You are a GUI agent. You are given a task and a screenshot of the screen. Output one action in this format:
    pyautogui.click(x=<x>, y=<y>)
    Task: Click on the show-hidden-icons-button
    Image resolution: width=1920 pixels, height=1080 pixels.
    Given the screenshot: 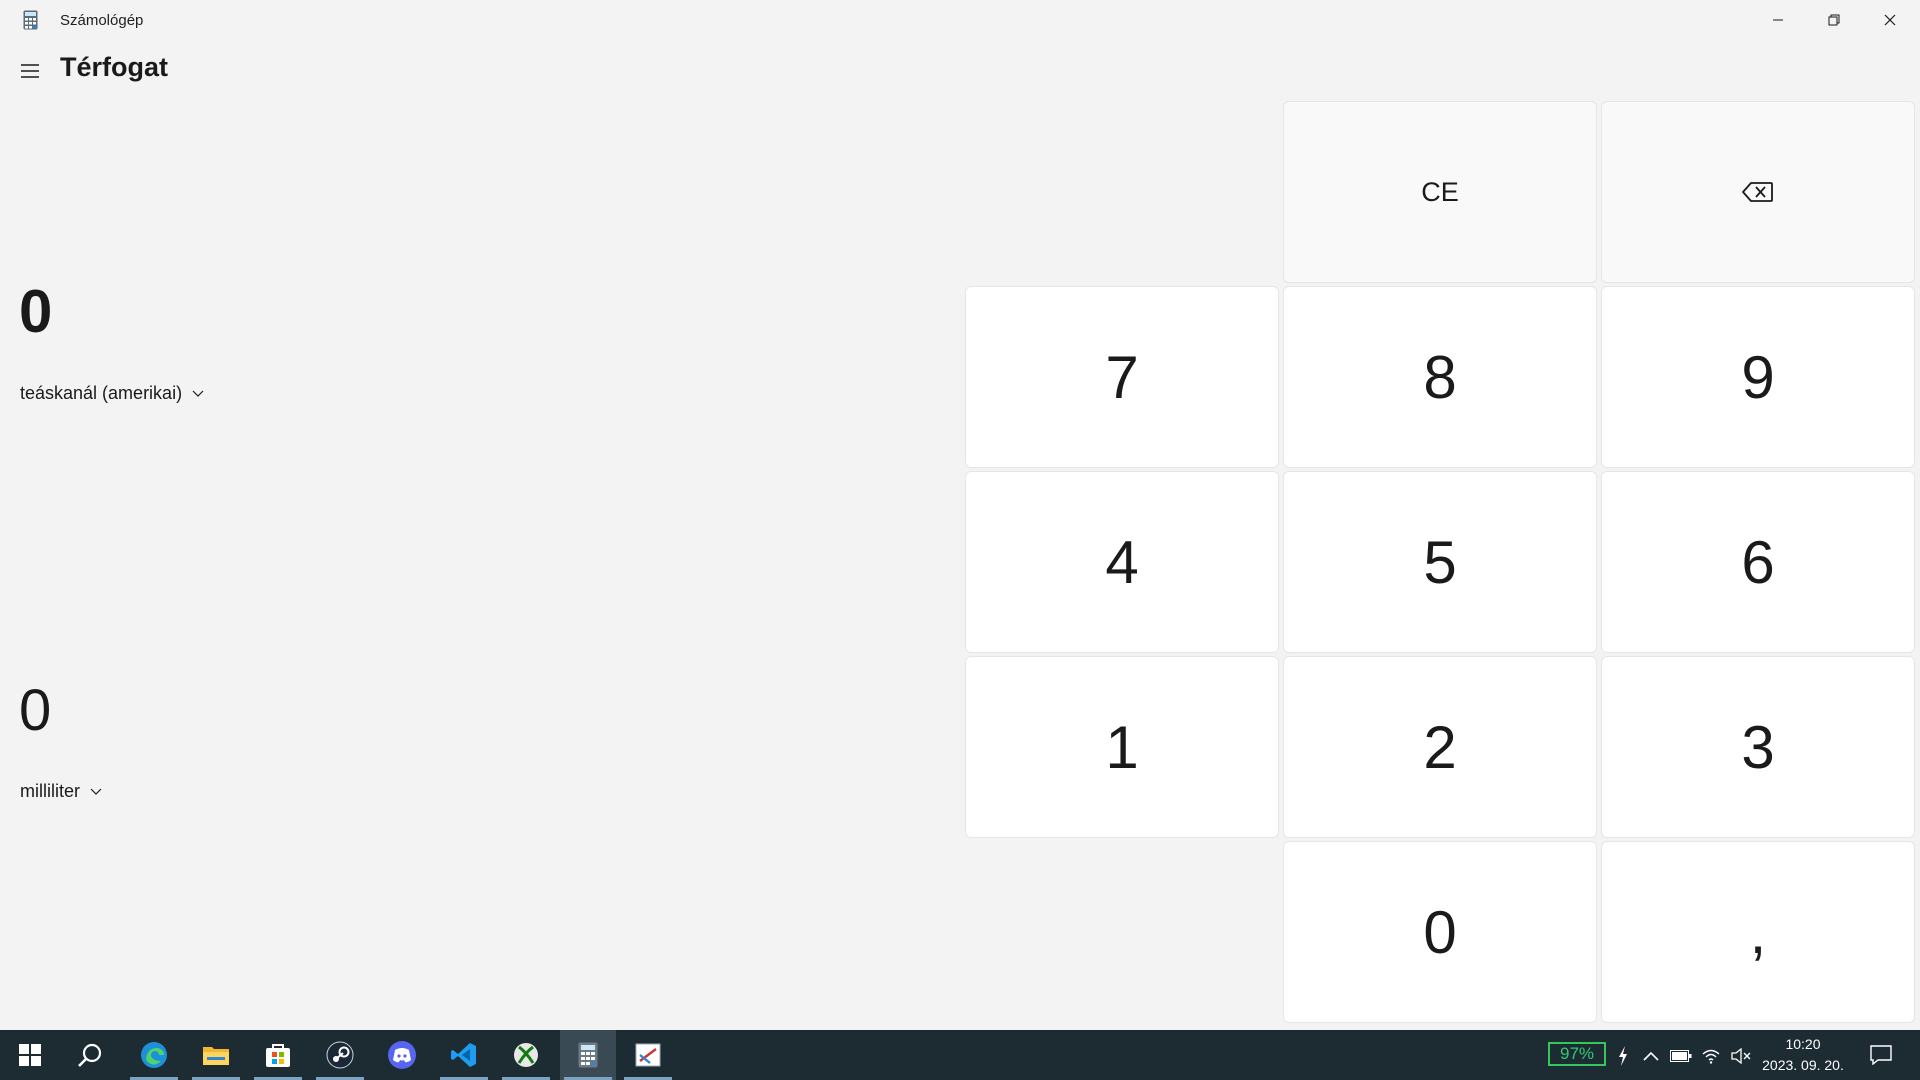 What is the action you would take?
    pyautogui.click(x=1651, y=1056)
    